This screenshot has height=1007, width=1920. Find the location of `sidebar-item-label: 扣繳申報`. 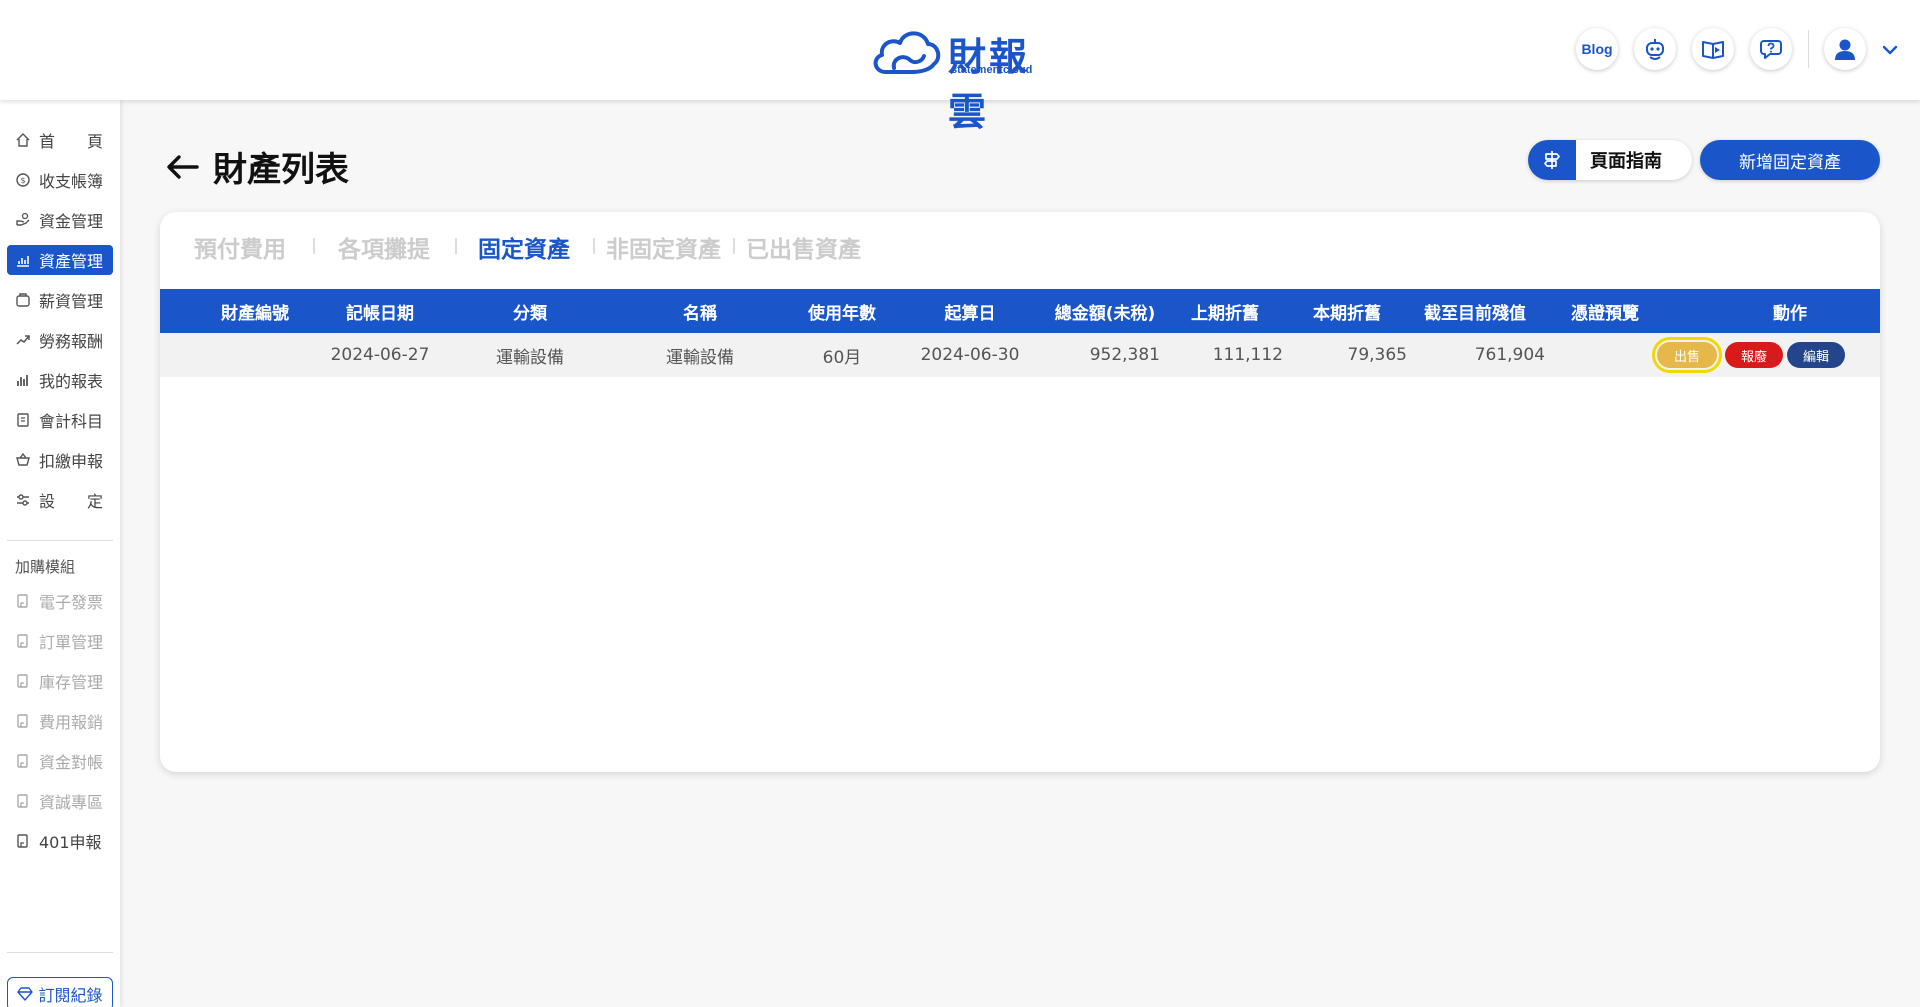

sidebar-item-label: 扣繳申報 is located at coordinates (71, 461).